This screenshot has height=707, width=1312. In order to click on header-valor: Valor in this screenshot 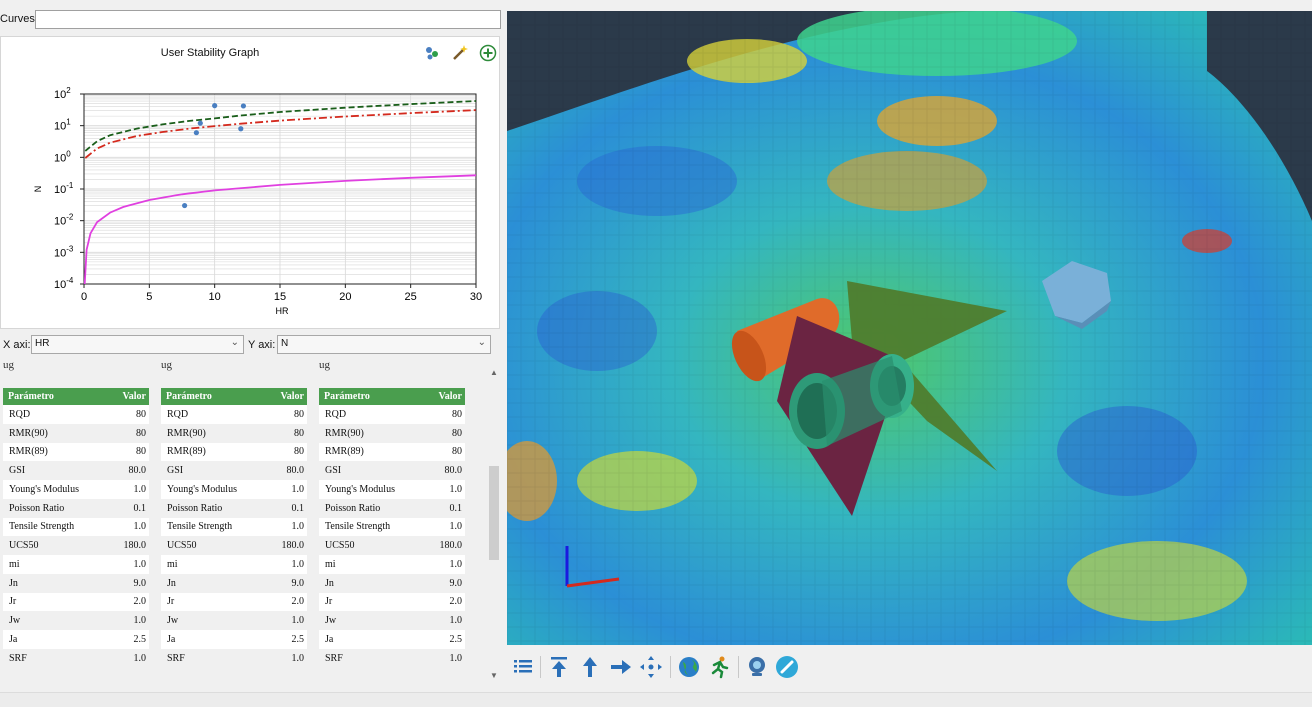, I will do `click(292, 396)`.